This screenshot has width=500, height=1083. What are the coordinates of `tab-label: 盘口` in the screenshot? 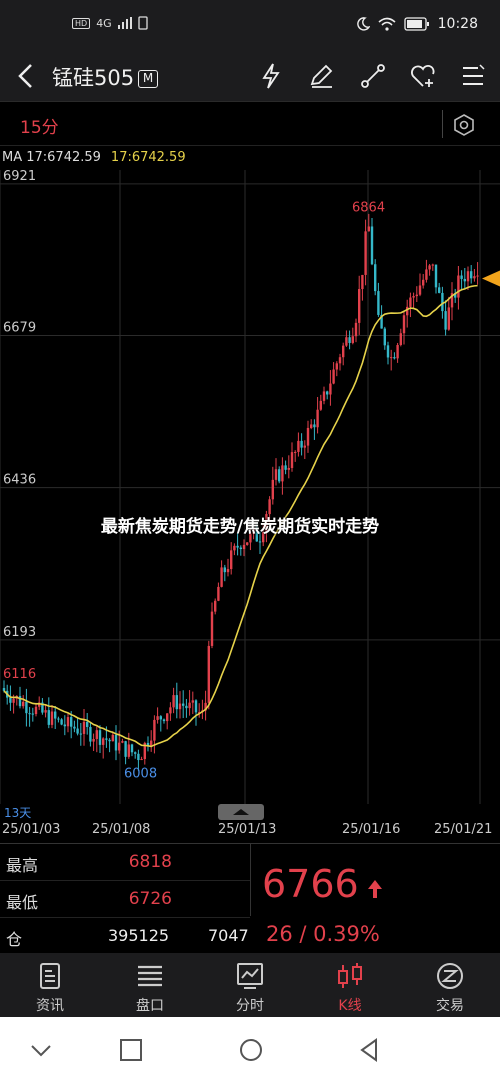 It's located at (150, 1006).